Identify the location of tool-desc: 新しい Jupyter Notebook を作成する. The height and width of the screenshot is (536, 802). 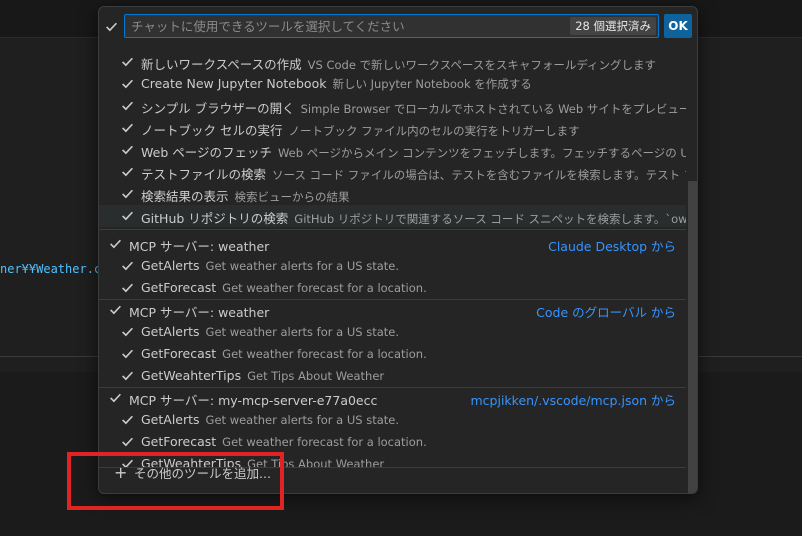
(432, 84).